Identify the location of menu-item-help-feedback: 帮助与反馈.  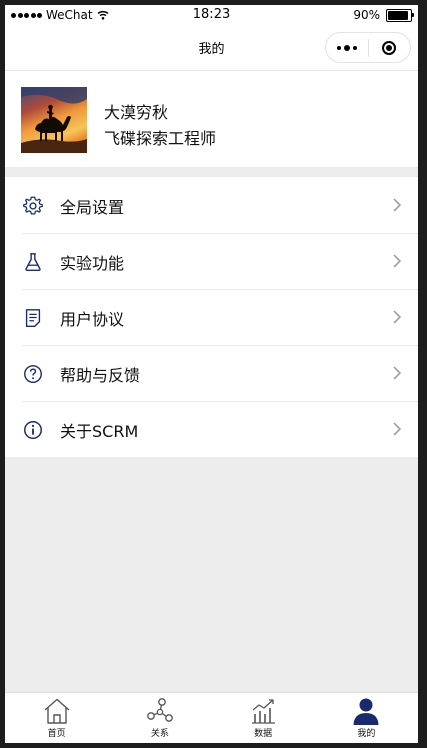
(211, 373).